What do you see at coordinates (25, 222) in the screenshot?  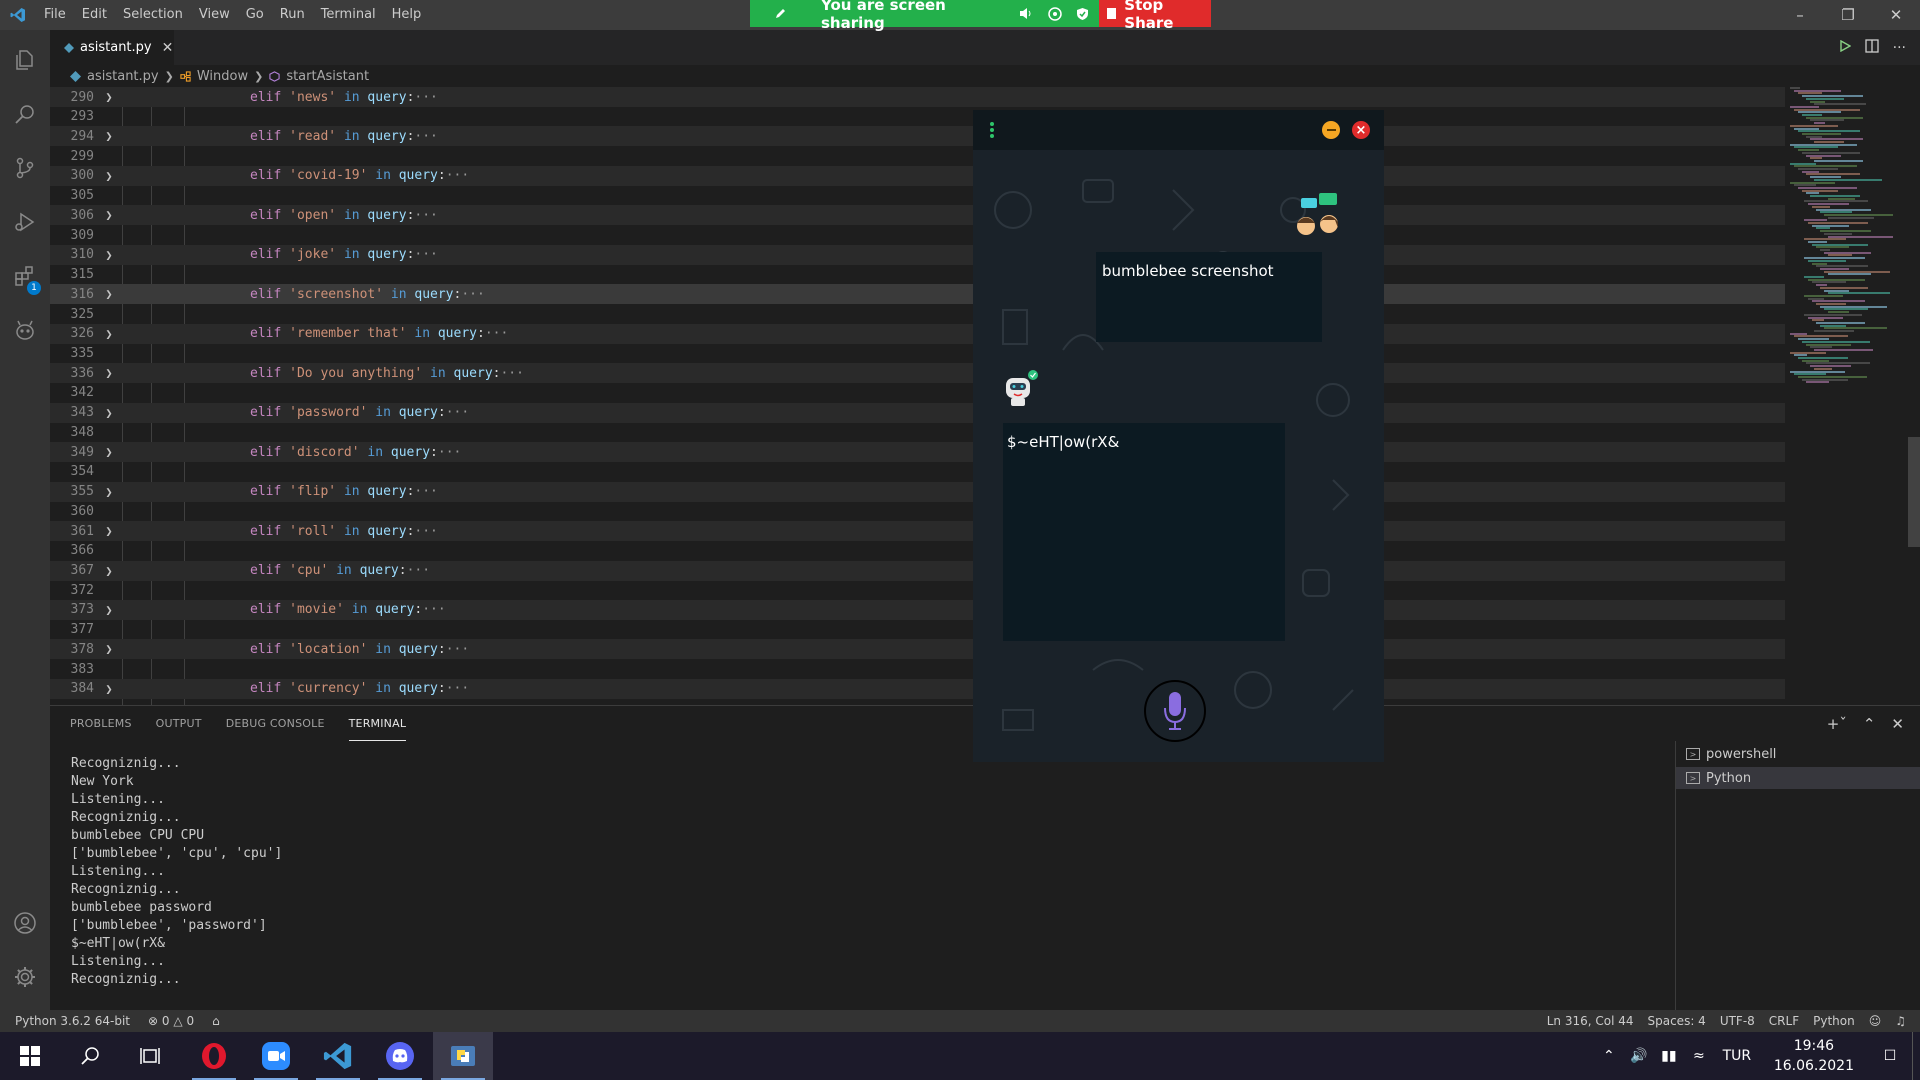 I see `run-debug-icon` at bounding box center [25, 222].